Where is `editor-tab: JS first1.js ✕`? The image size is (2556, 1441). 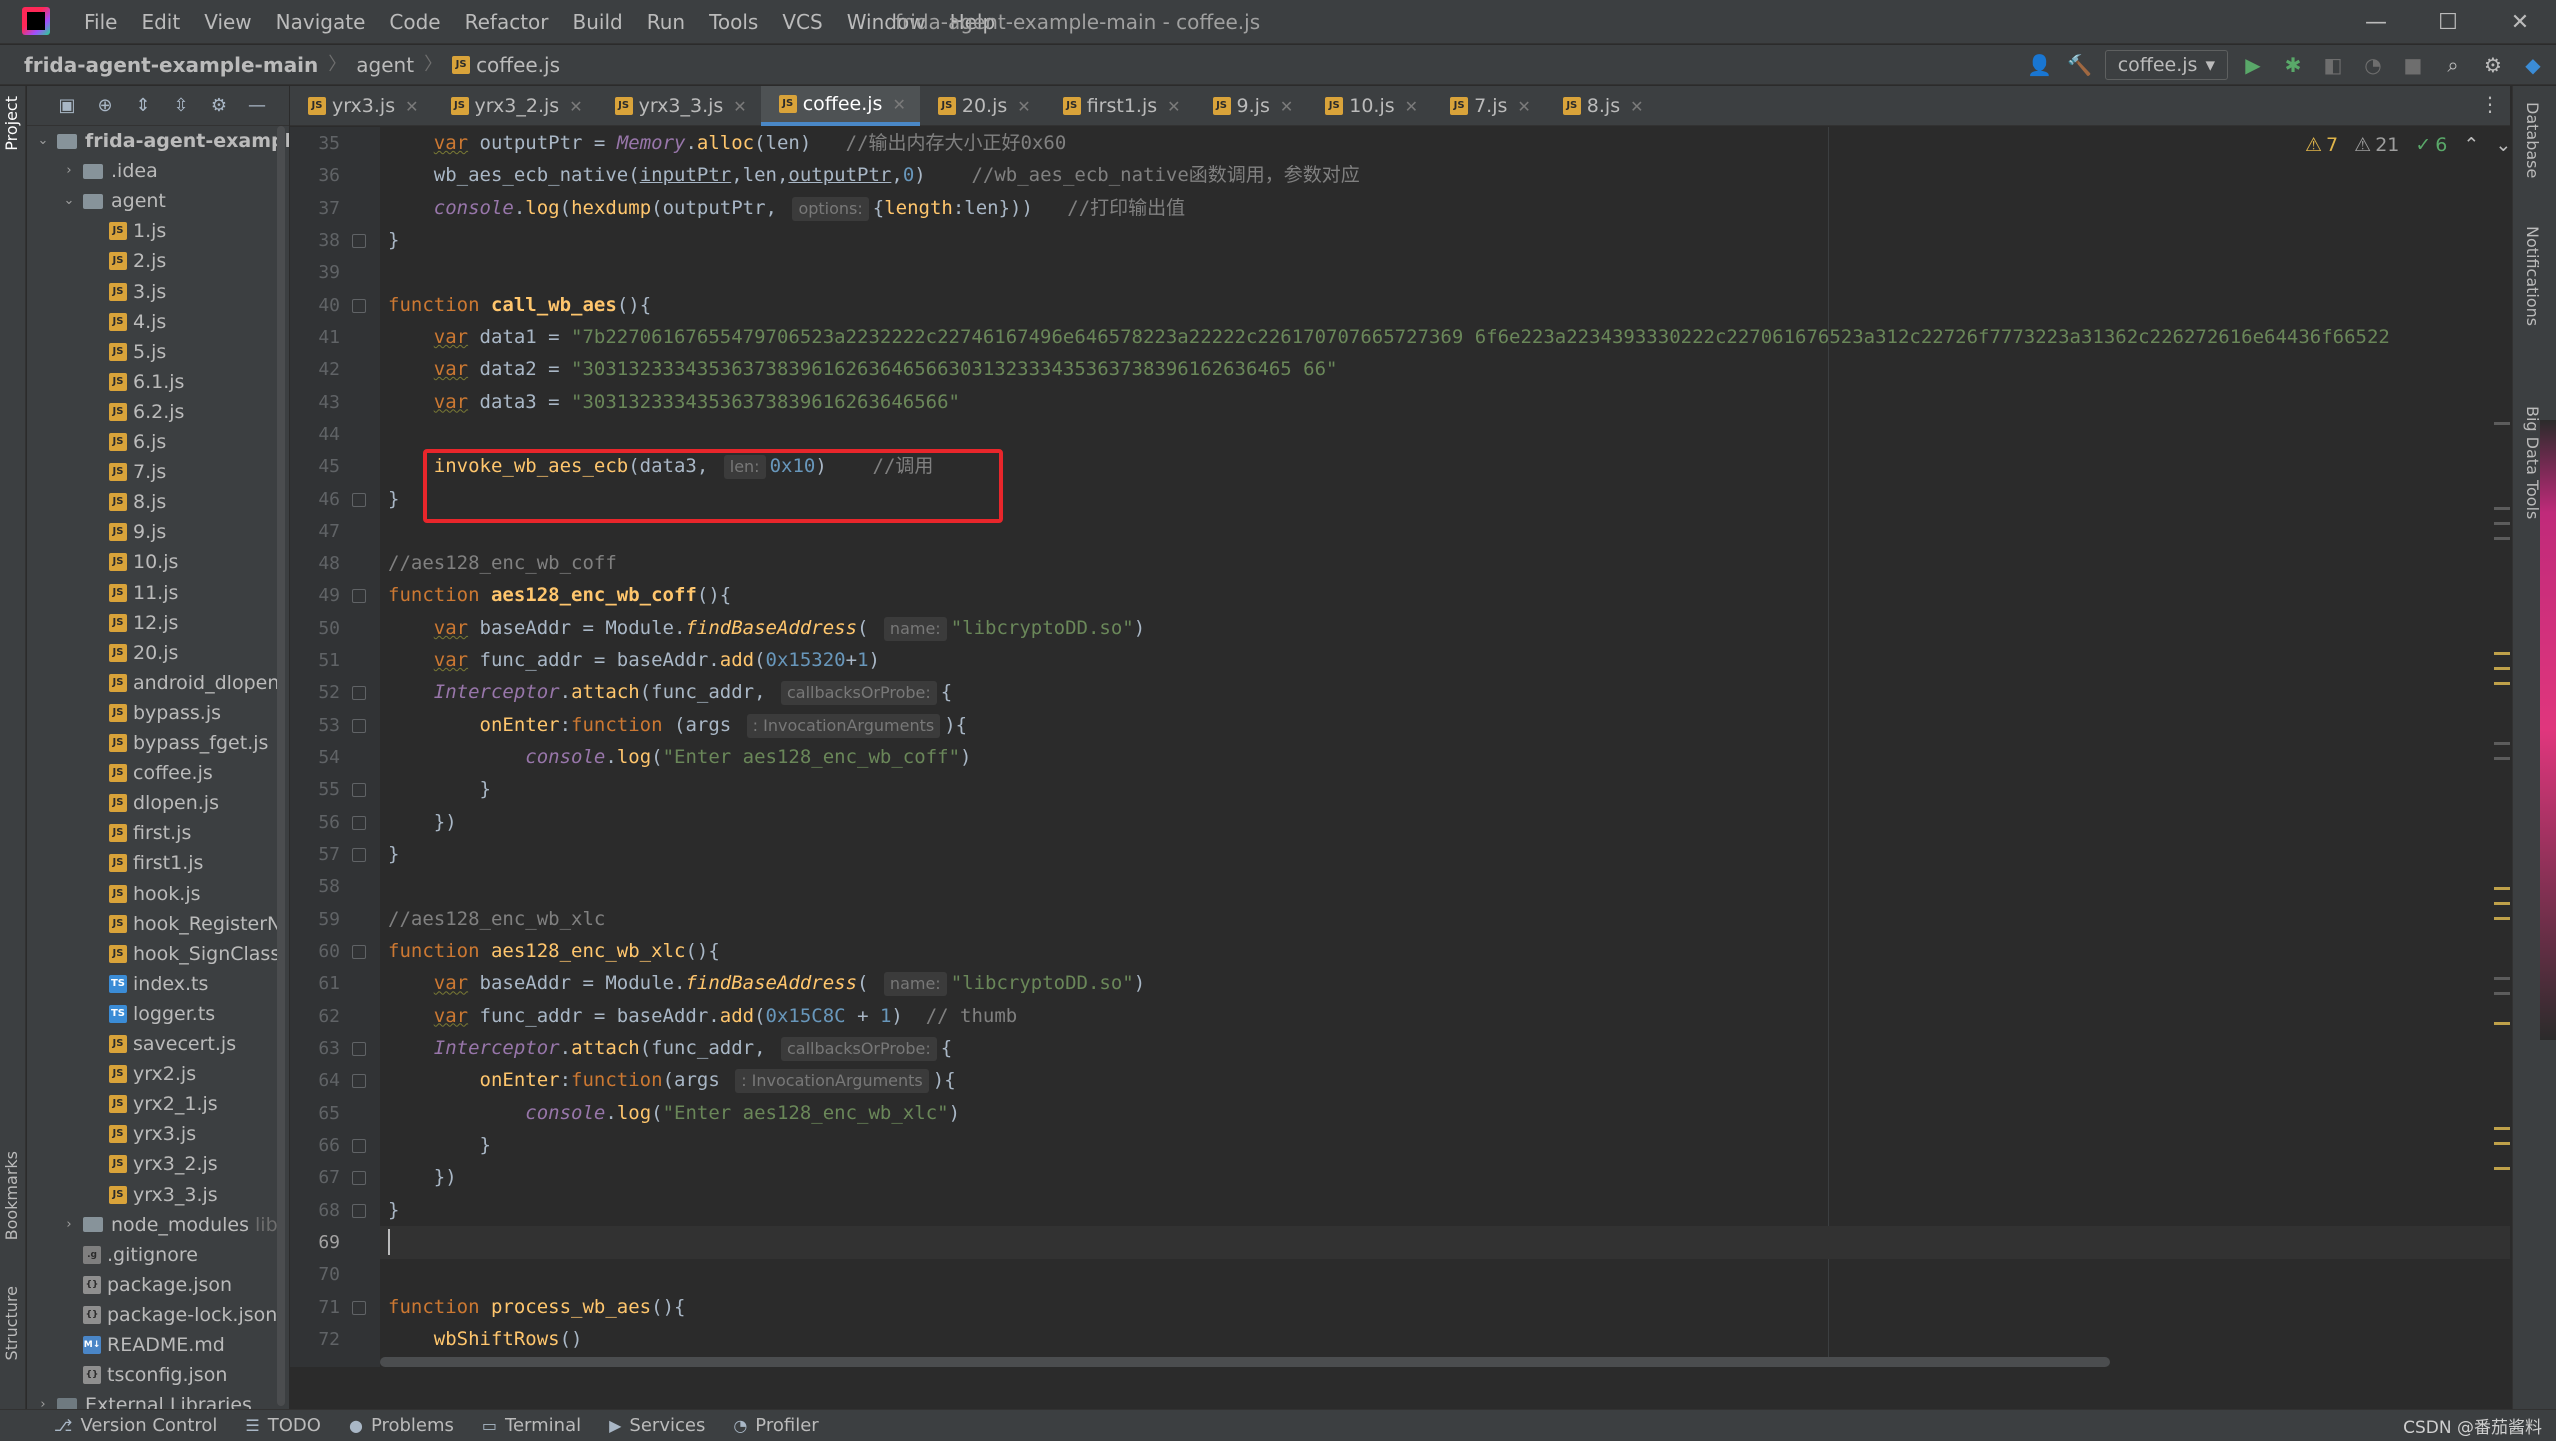
editor-tab: JS first1.js ✕ is located at coordinates (1120, 106).